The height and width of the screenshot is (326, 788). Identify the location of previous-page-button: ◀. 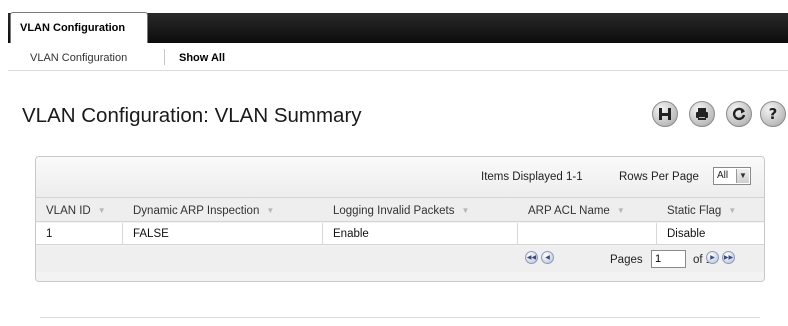
(547, 257).